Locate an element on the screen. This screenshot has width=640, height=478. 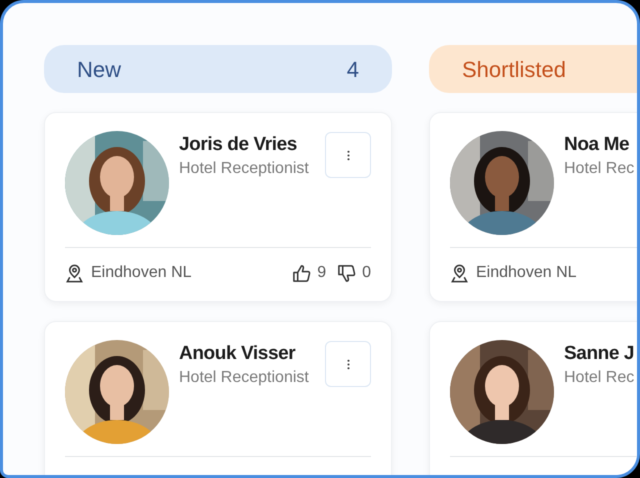
candidate-name: Joris de Vries is located at coordinates (238, 145).